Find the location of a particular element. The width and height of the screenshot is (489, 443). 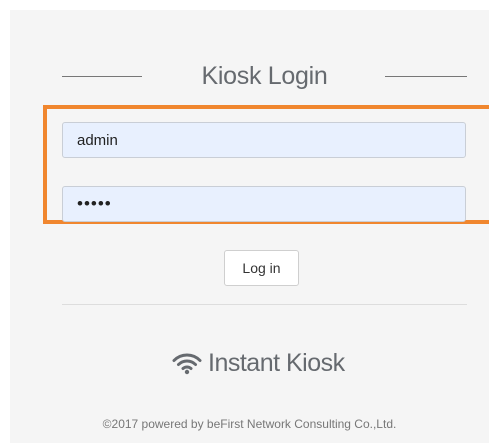

password-field is located at coordinates (264, 204).